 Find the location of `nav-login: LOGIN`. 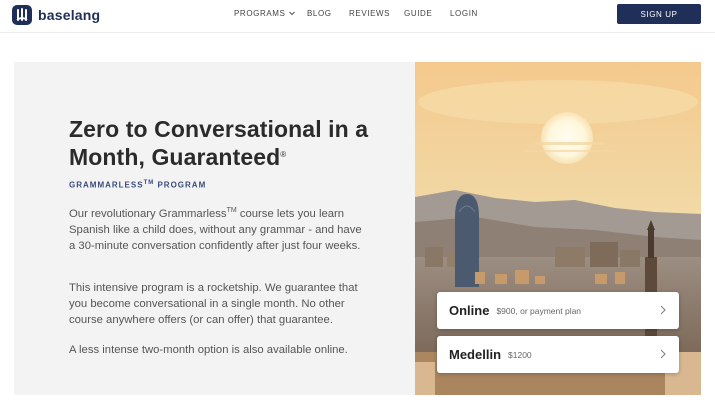

nav-login: LOGIN is located at coordinates (464, 13).